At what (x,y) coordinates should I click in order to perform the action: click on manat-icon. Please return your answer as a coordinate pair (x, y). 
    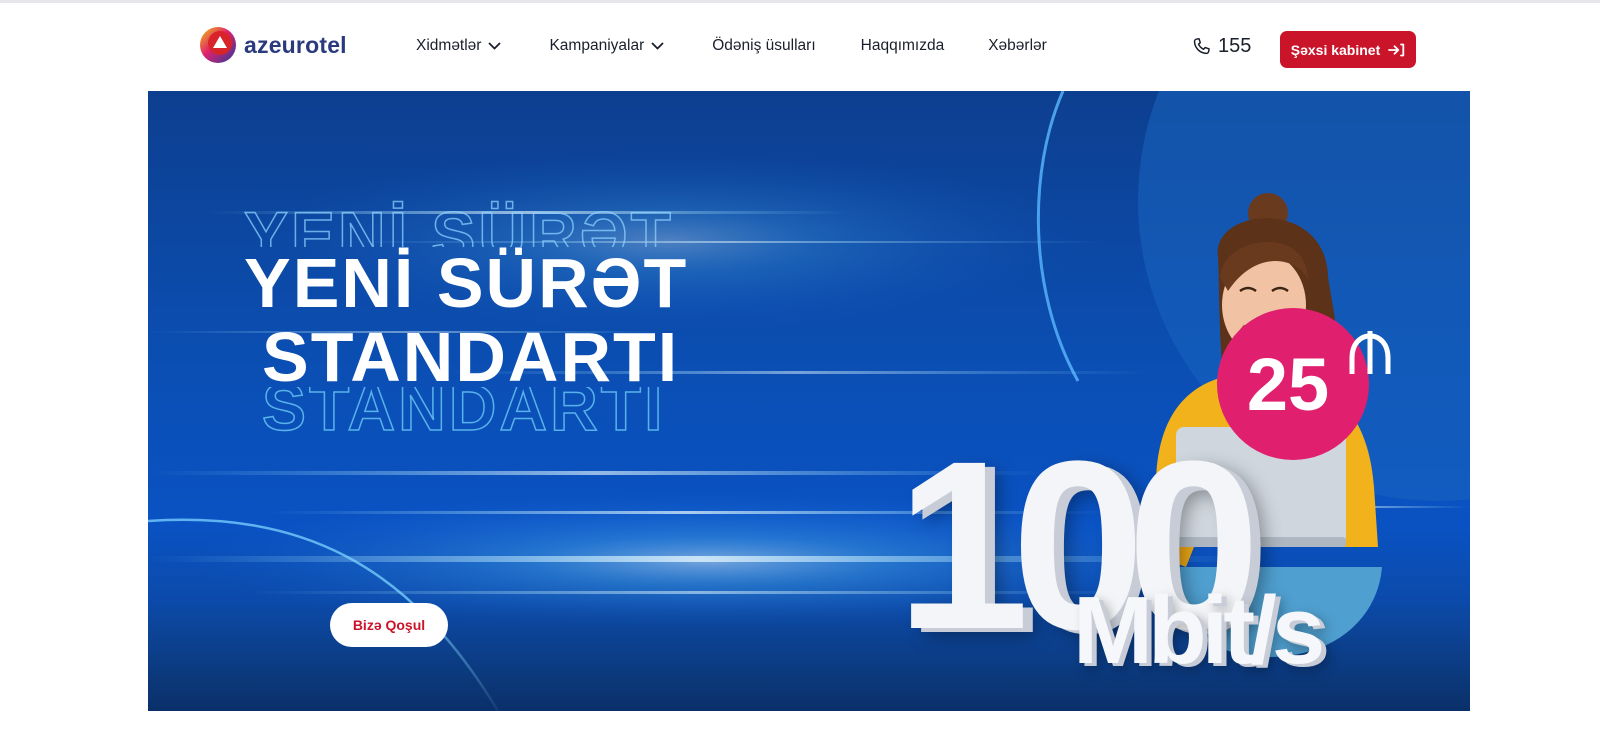
    Looking at the image, I should click on (1370, 352).